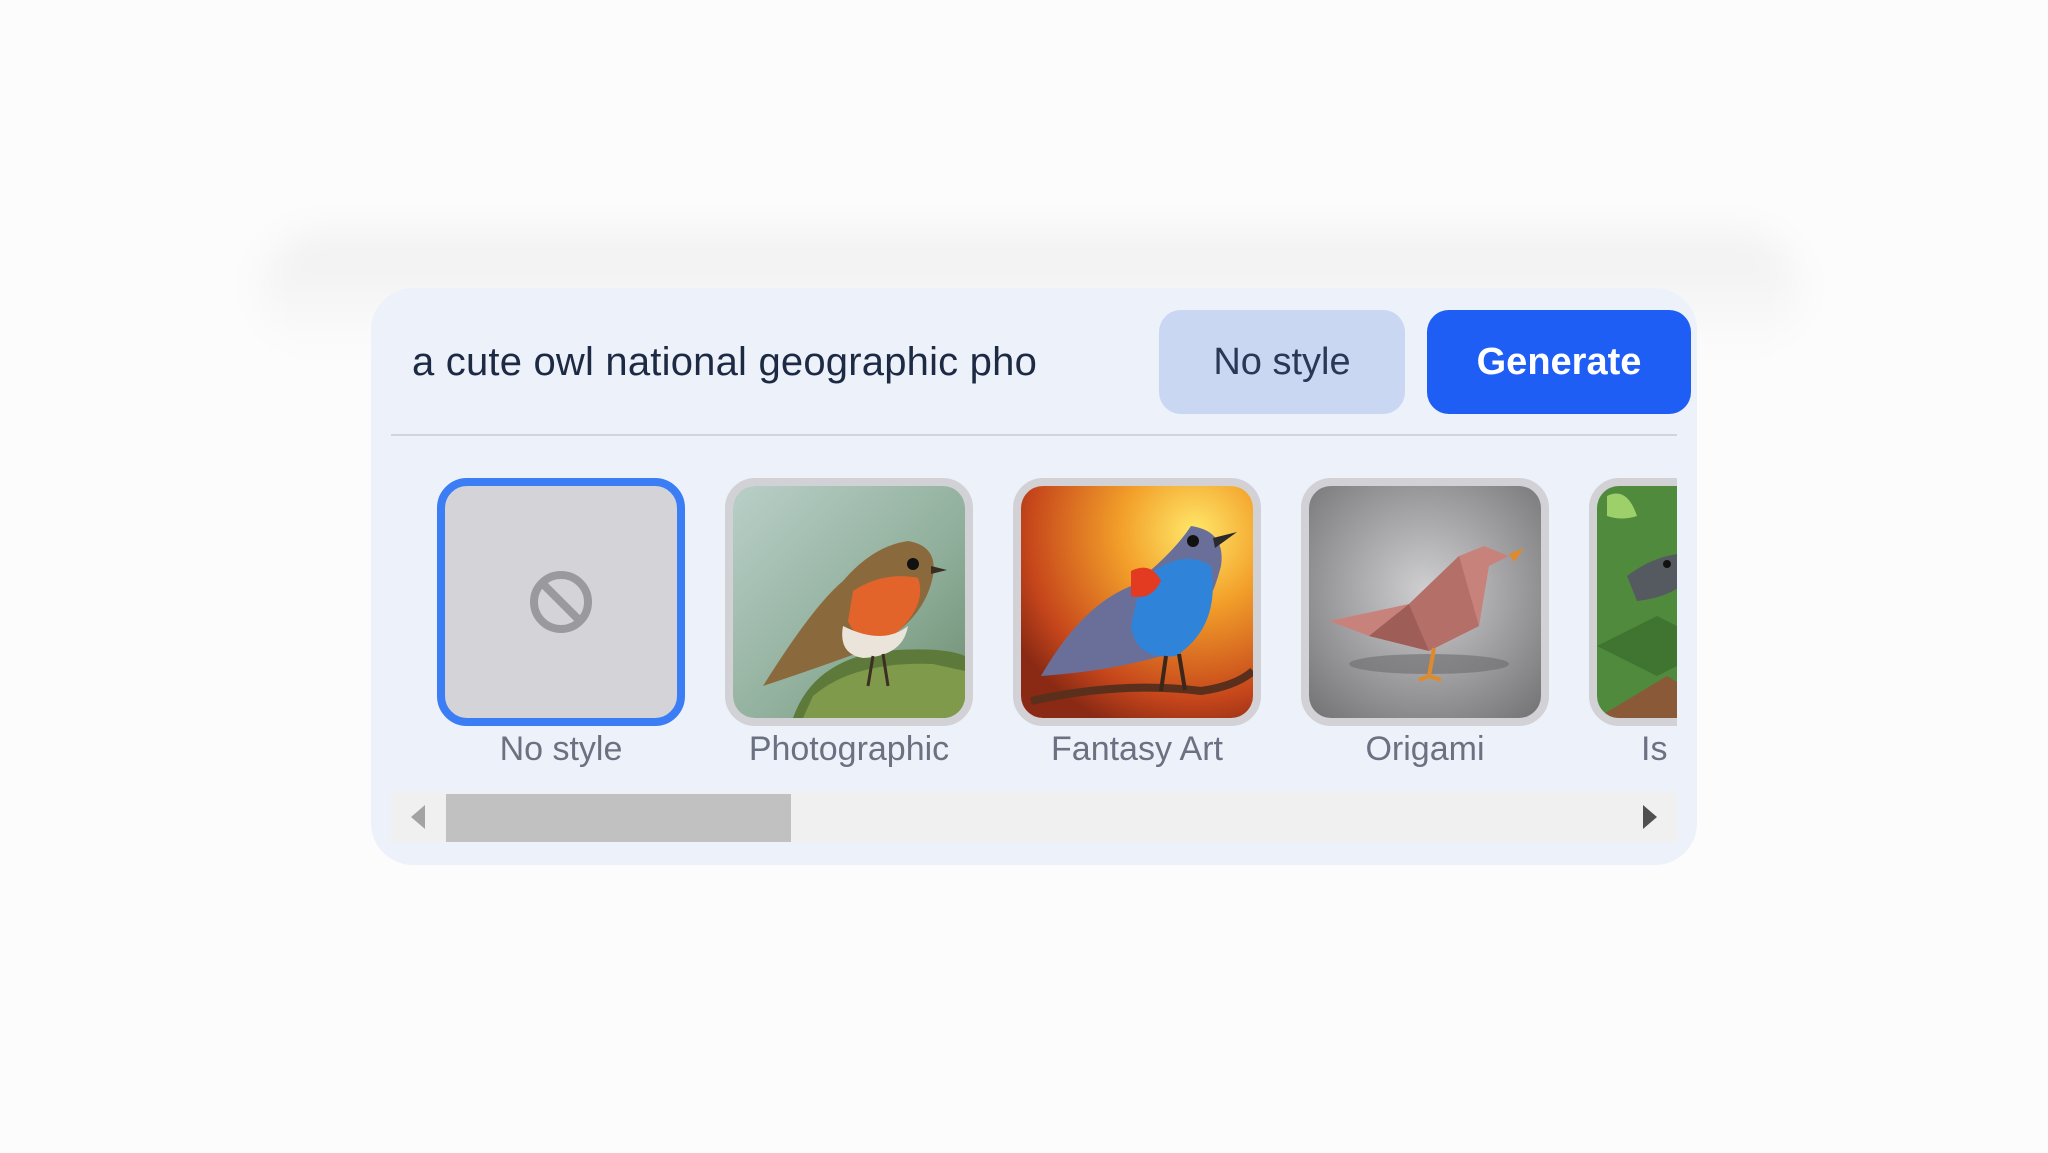 Image resolution: width=2048 pixels, height=1153 pixels. Describe the element at coordinates (561, 749) in the screenshot. I see `style-label: No style` at that location.